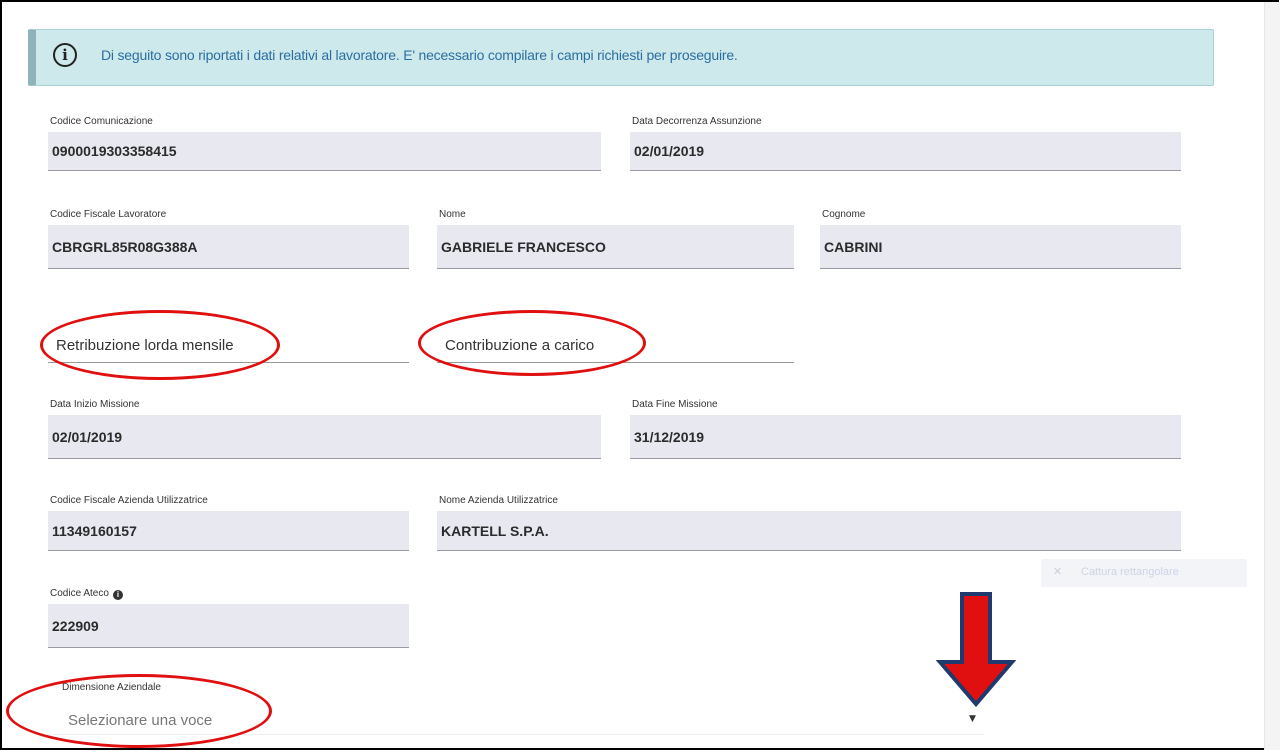  I want to click on rectangular-capture-button: ✕ Cattura rettangolare, so click(1144, 573).